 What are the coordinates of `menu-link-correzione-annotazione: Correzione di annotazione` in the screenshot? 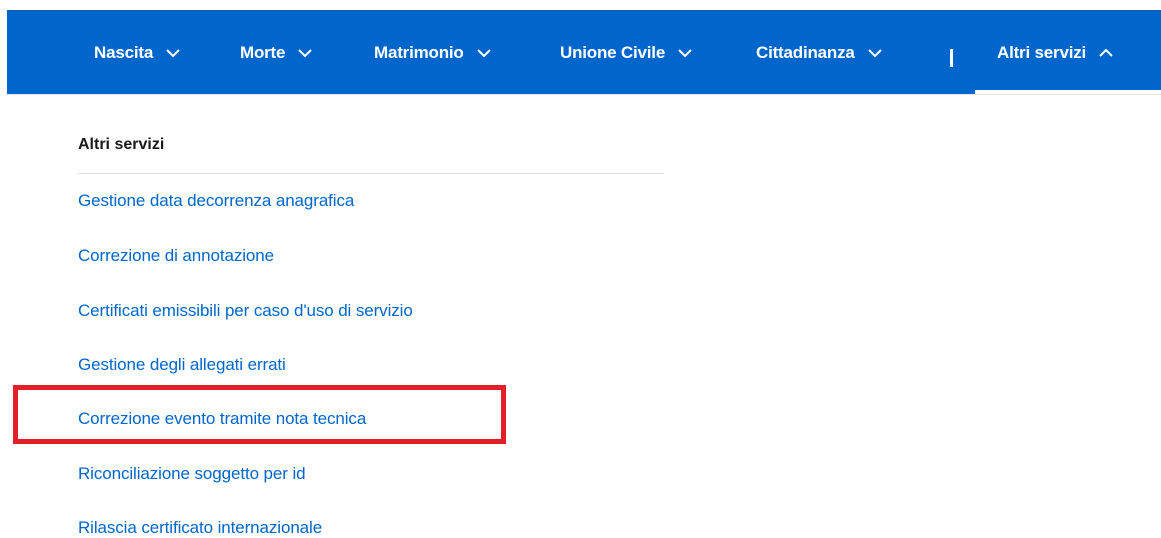 It's located at (176, 256).